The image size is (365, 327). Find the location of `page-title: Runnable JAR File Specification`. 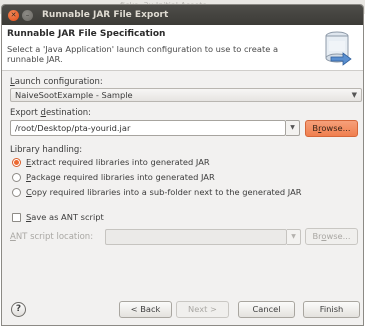

page-title: Runnable JAR File Specification is located at coordinates (86, 34).